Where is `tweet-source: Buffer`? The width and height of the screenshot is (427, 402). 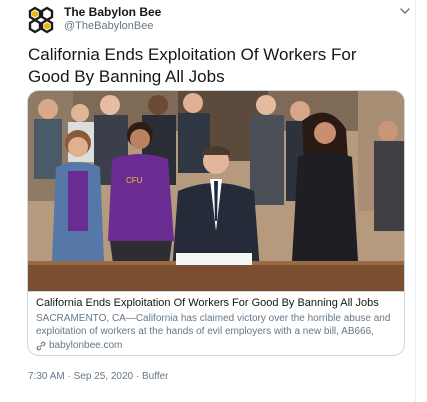
tweet-source: Buffer is located at coordinates (155, 376).